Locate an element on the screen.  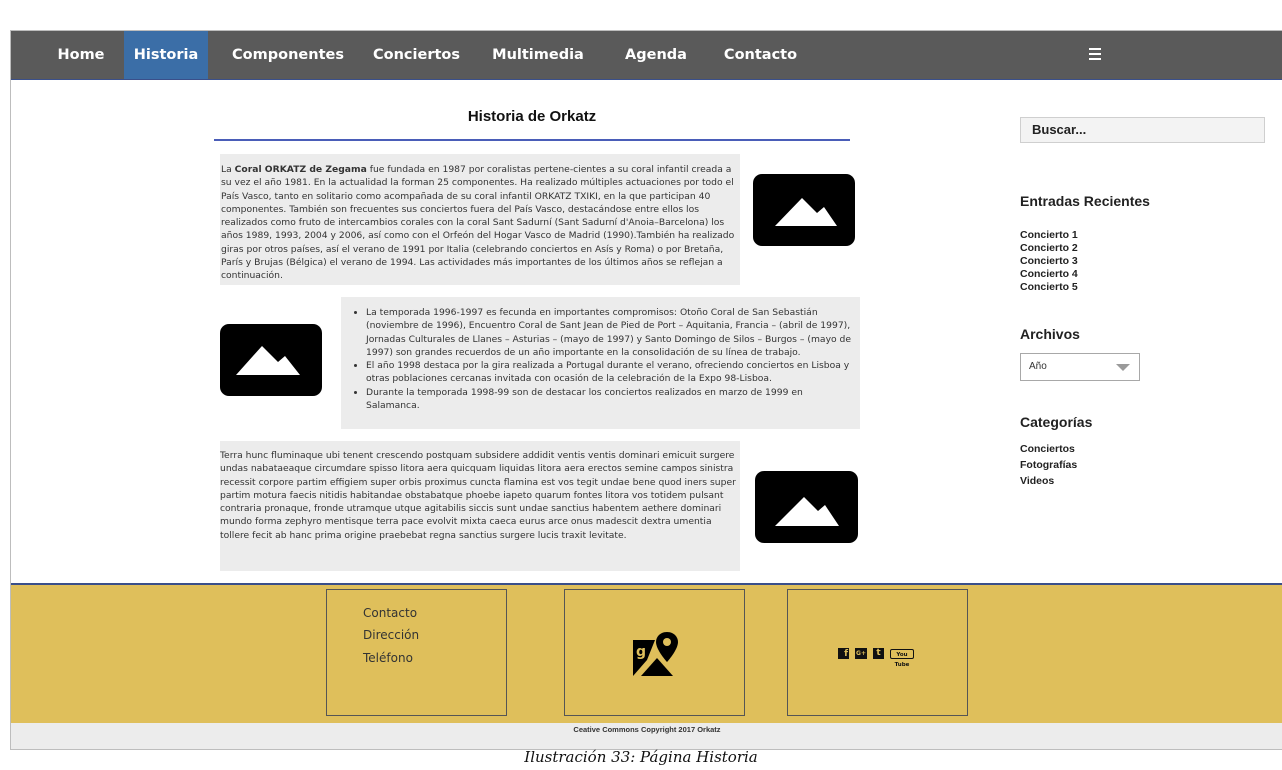
map-pin-icon: g is located at coordinates (655, 654).